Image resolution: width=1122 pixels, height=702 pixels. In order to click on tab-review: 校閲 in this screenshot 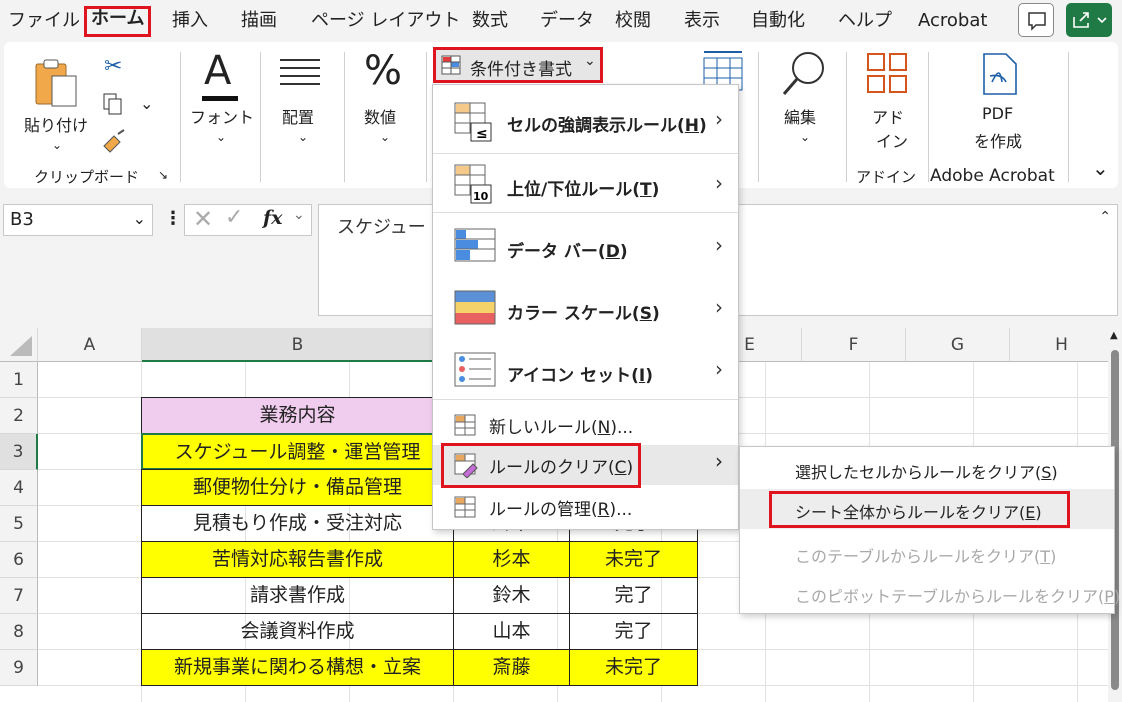, I will do `click(633, 22)`.